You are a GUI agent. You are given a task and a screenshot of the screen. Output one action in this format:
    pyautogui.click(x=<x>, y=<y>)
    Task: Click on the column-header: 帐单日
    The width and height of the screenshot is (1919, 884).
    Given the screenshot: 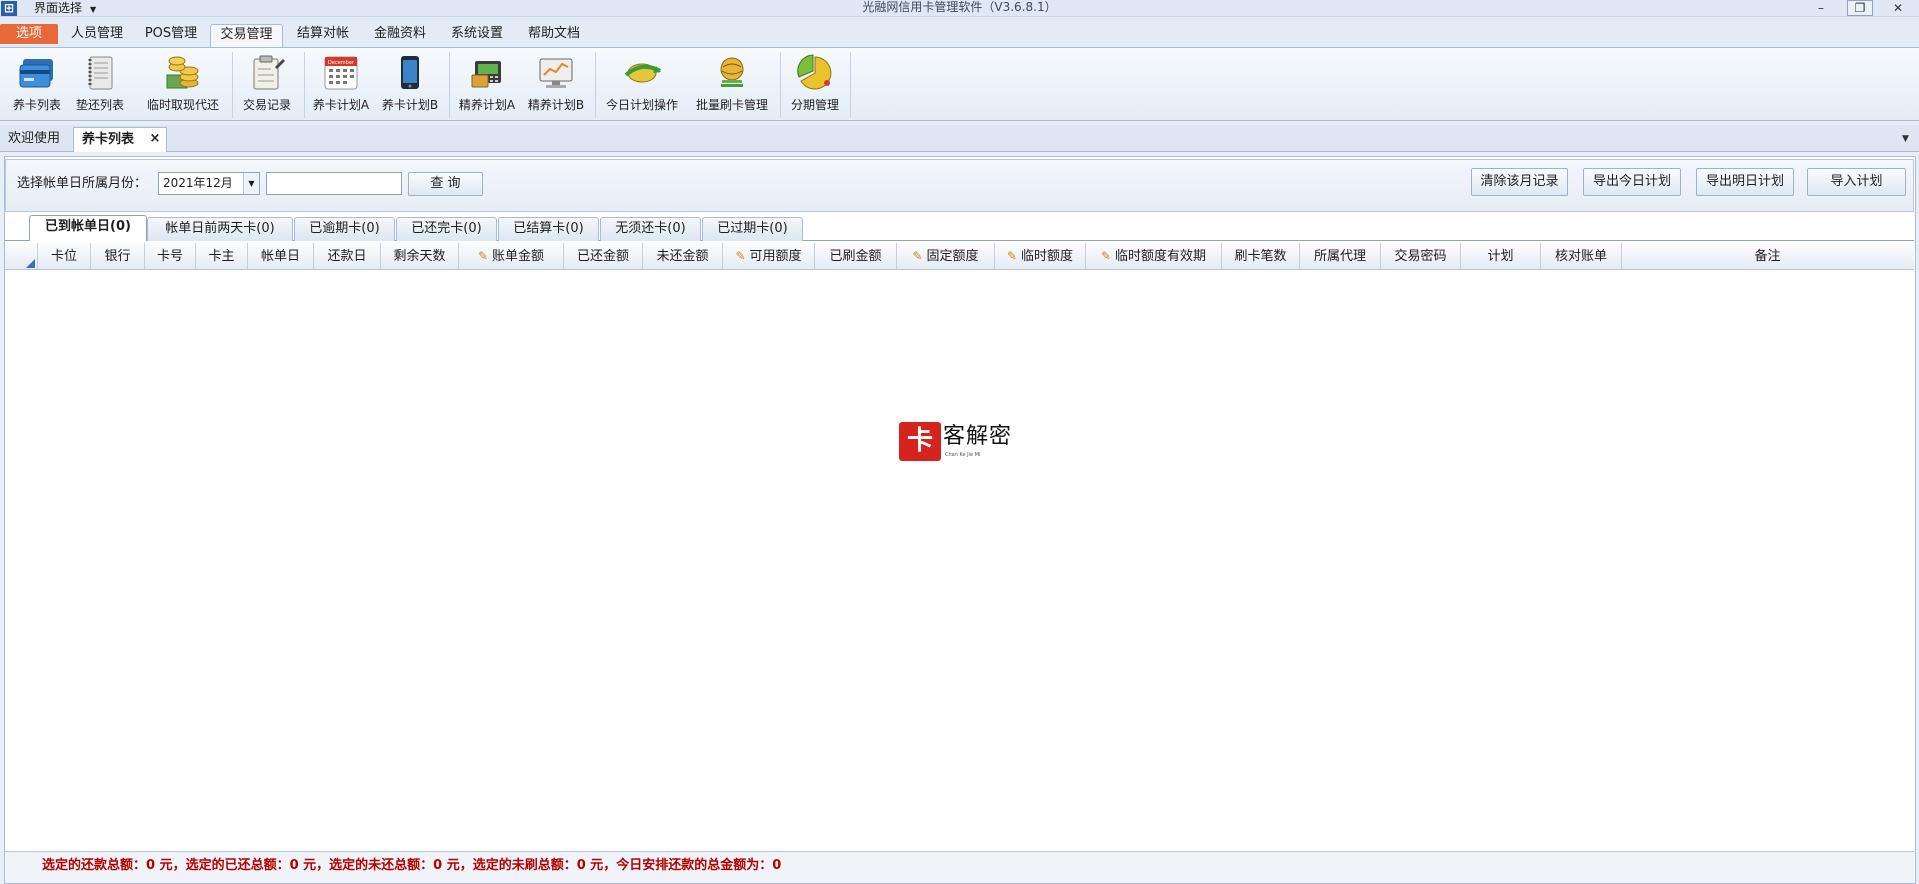 What is the action you would take?
    pyautogui.click(x=281, y=256)
    